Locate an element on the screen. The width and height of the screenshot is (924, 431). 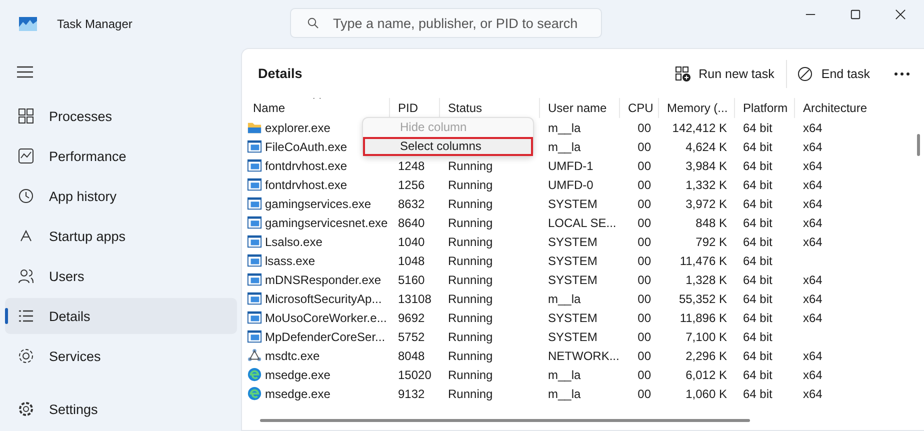
table-cell: 1,060 K is located at coordinates (706, 393).